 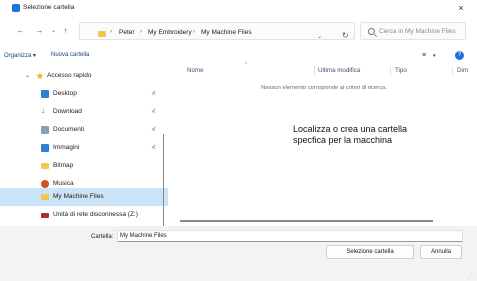 I want to click on desktop-icon, so click(x=45, y=94).